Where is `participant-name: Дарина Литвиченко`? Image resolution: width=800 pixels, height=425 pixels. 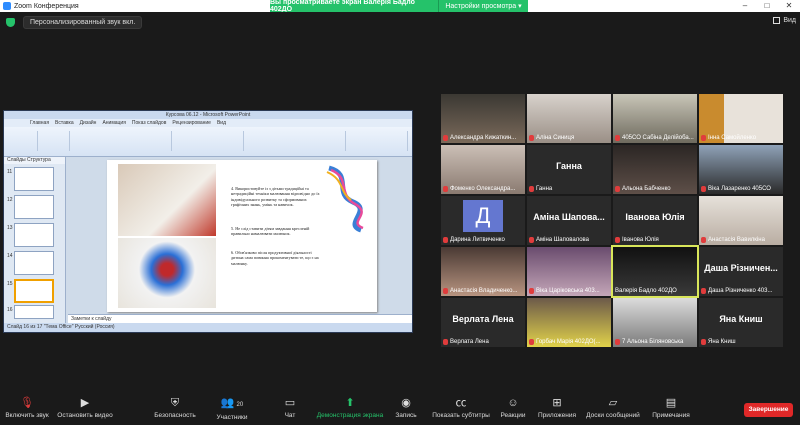 participant-name: Дарина Литвиченко is located at coordinates (477, 240).